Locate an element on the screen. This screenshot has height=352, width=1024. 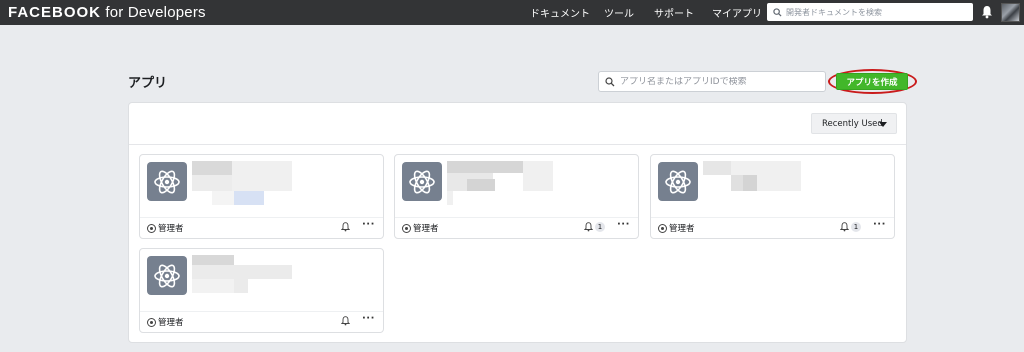
sort-dropdown: Recently Used is located at coordinates (854, 123).